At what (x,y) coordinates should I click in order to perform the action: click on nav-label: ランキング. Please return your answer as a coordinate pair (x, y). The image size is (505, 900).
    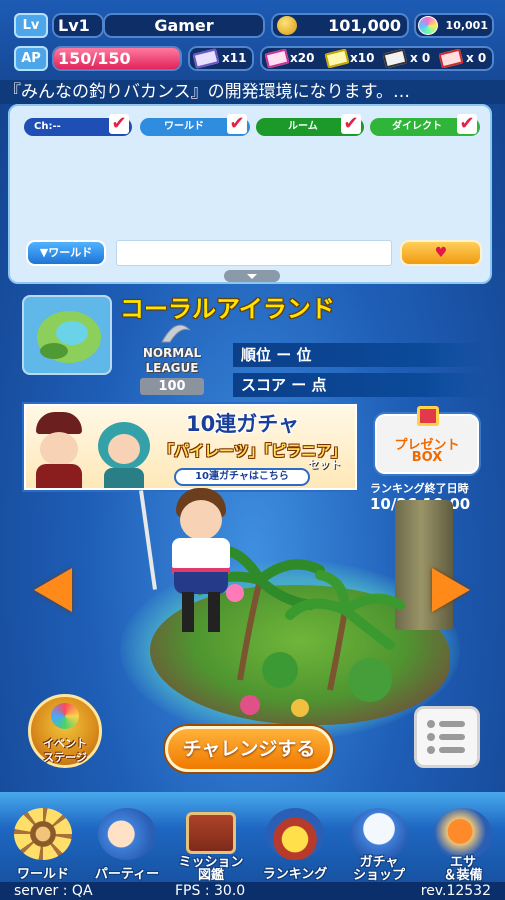
    Looking at the image, I should click on (295, 874).